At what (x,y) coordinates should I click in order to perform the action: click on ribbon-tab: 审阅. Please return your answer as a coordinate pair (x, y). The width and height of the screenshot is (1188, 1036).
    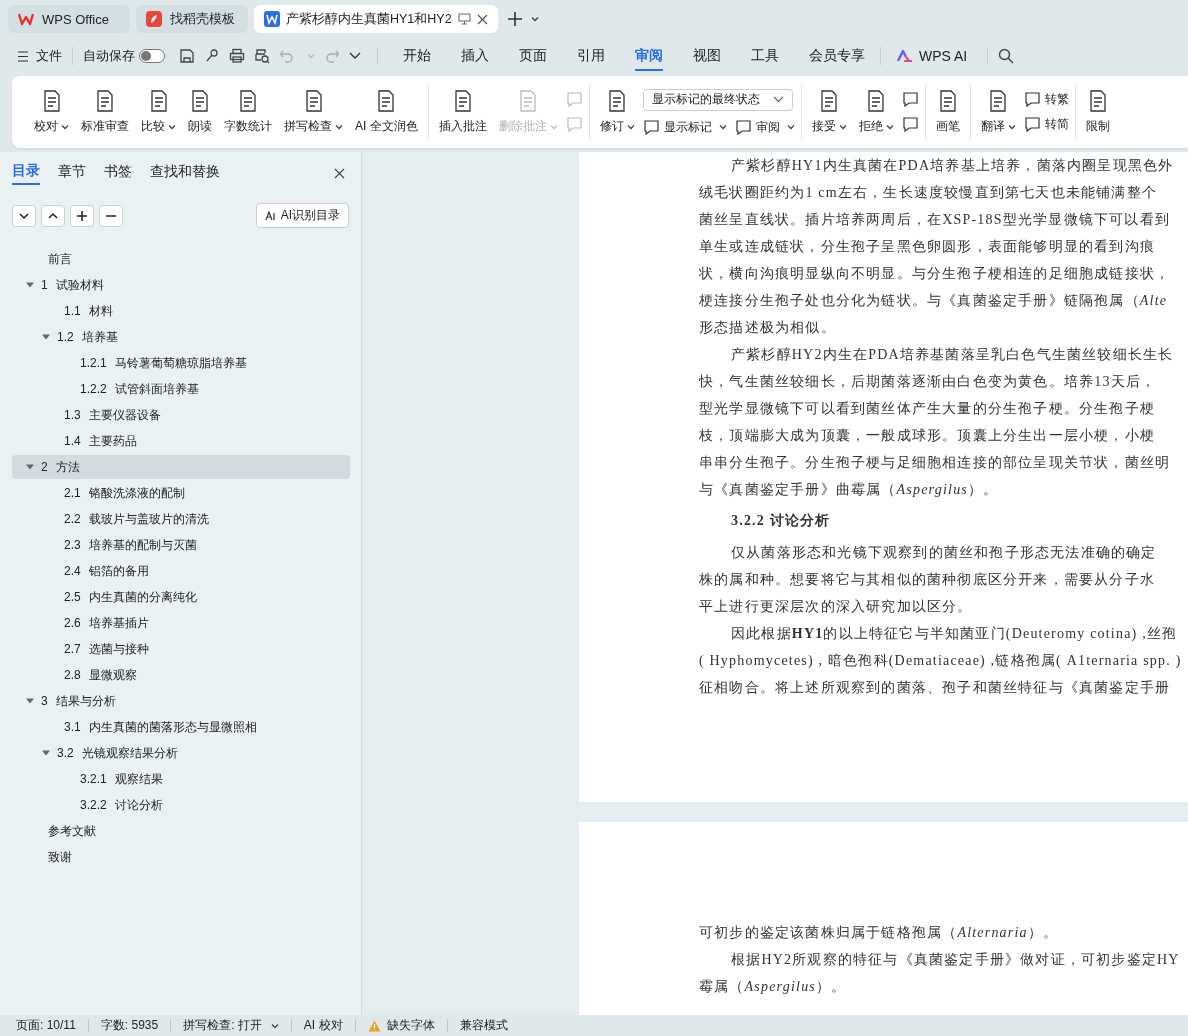
    Looking at the image, I should click on (649, 56).